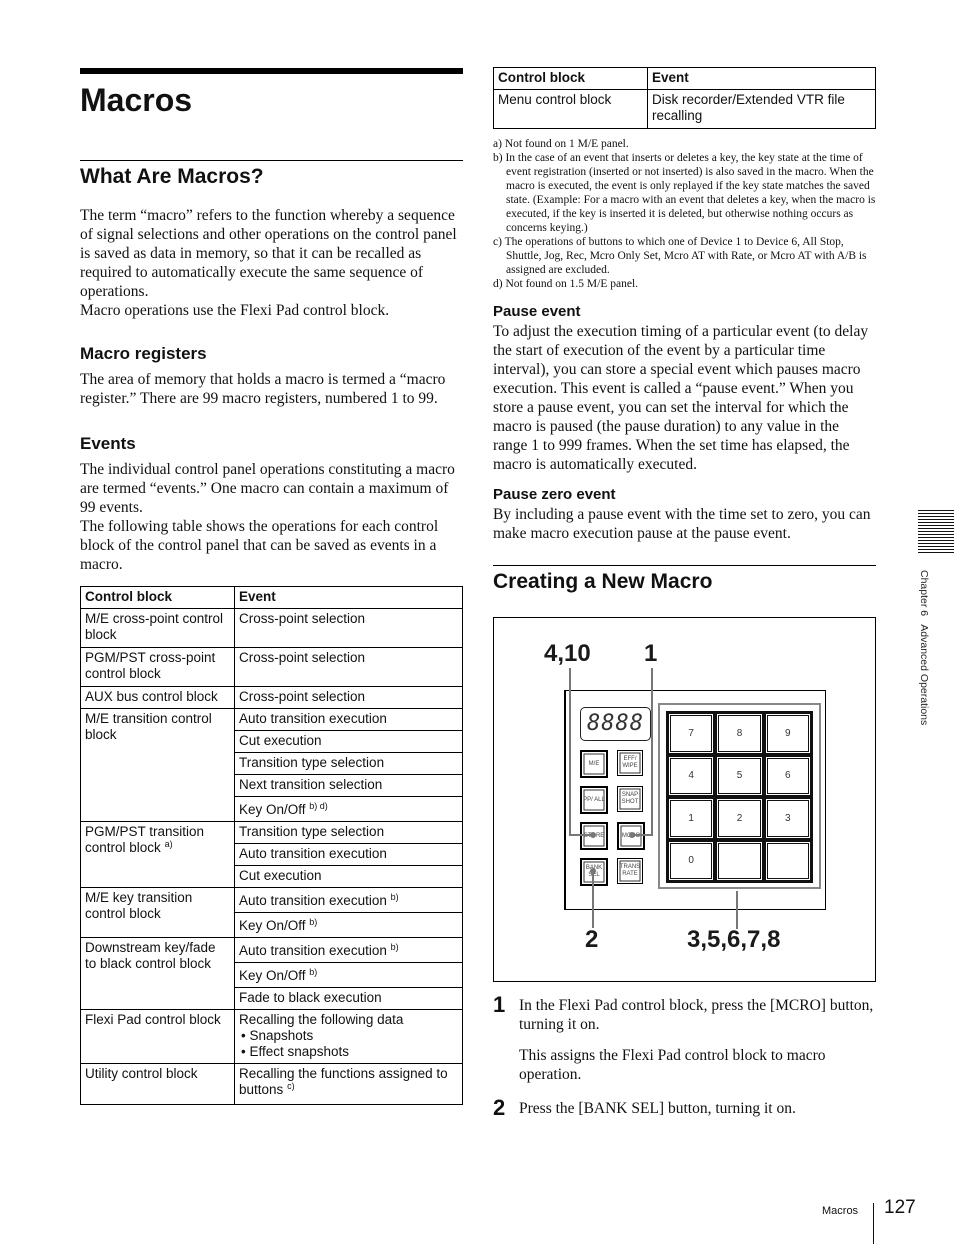  I want to click on callout-mcro: 1, so click(651, 653).